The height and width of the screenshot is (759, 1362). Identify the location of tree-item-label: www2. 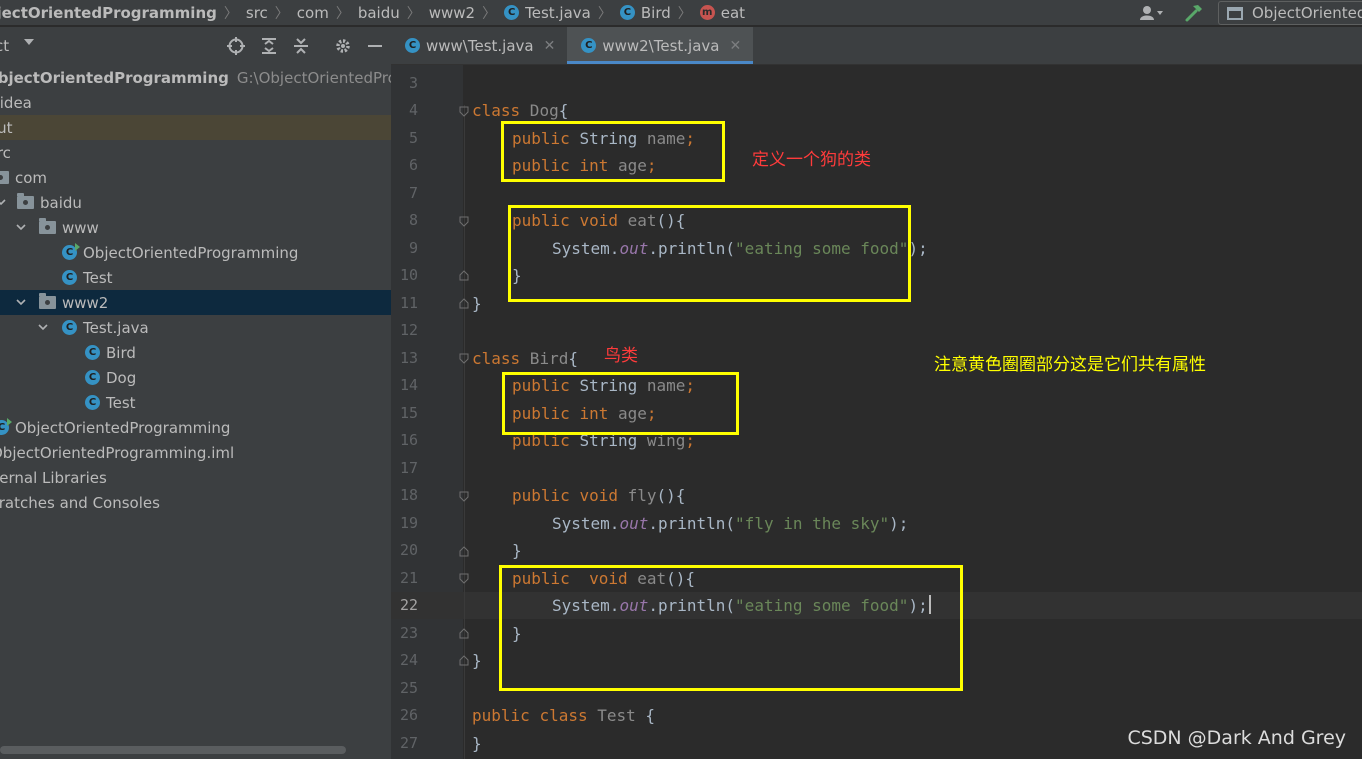
(85, 302).